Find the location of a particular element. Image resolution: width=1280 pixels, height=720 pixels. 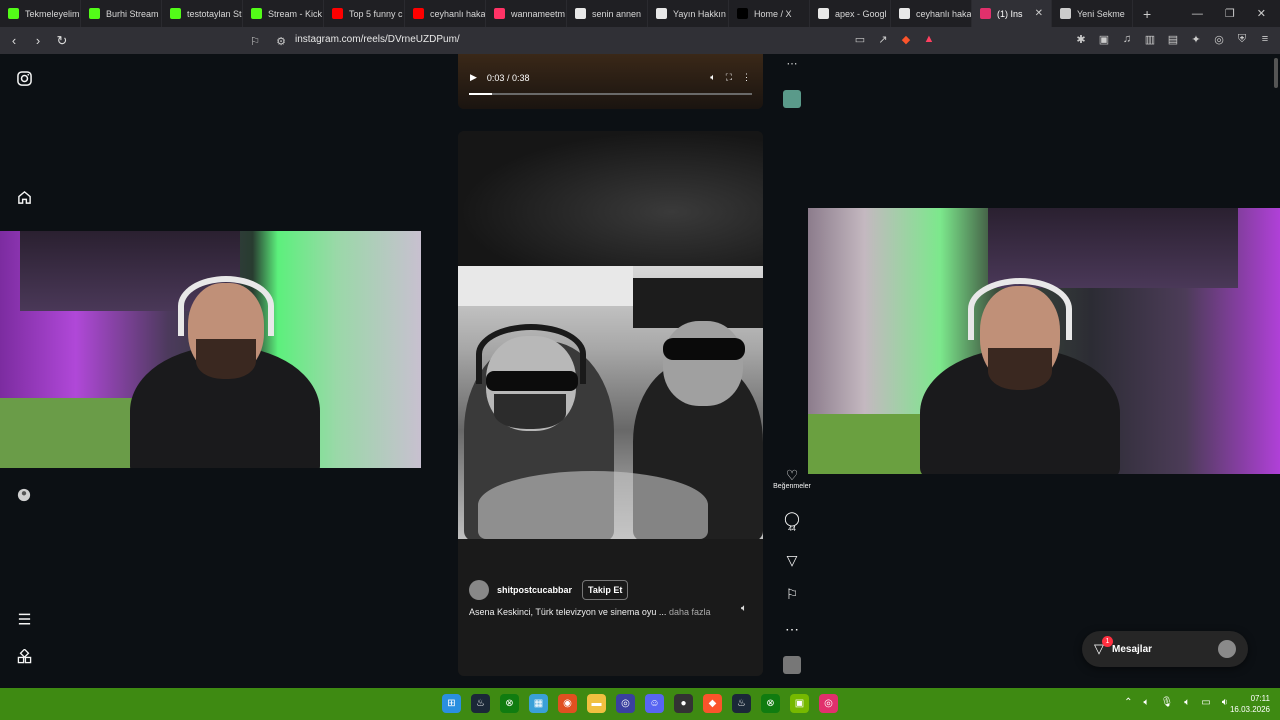

browser-tab: Yayın Hakkın is located at coordinates (688, 13).